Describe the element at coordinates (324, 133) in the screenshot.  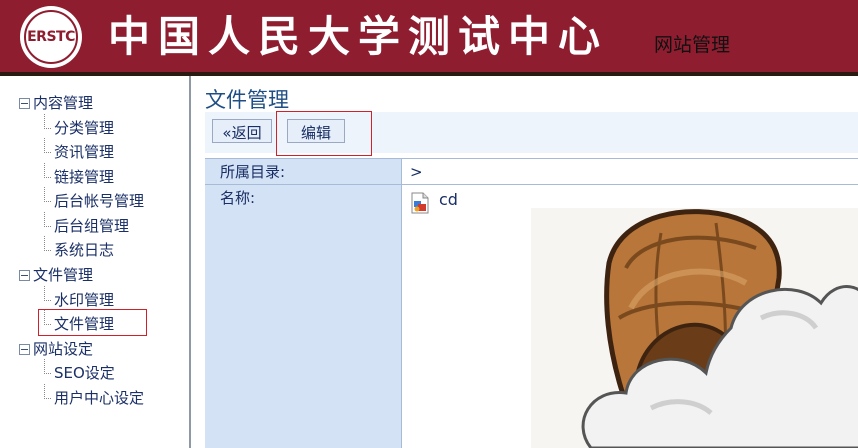
I see `edit-highlight` at that location.